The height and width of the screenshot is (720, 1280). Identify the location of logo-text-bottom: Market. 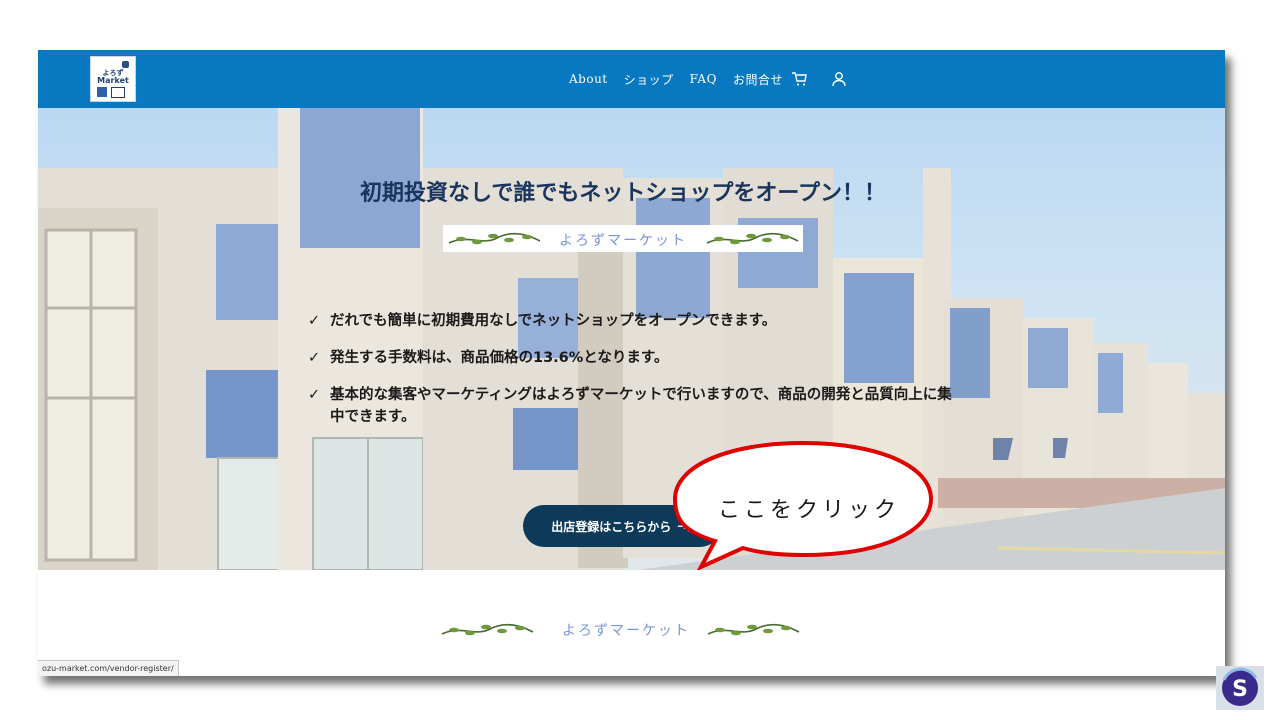
(113, 80).